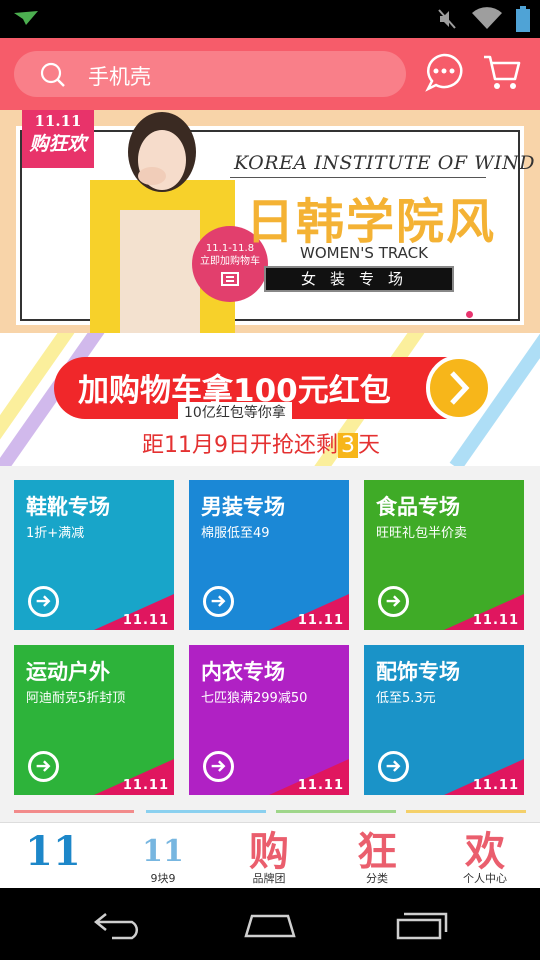  What do you see at coordinates (377, 878) in the screenshot?
I see `nav-label: 分类` at bounding box center [377, 878].